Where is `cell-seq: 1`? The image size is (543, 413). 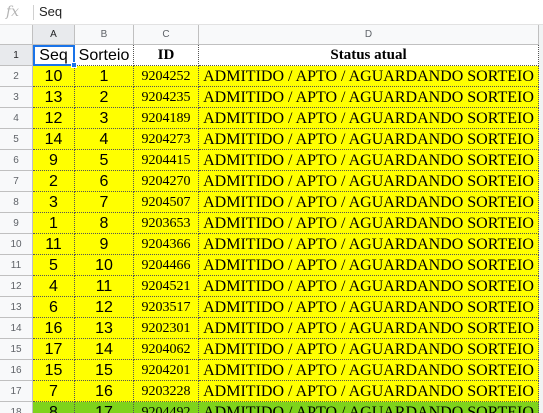 cell-seq: 1 is located at coordinates (54, 223).